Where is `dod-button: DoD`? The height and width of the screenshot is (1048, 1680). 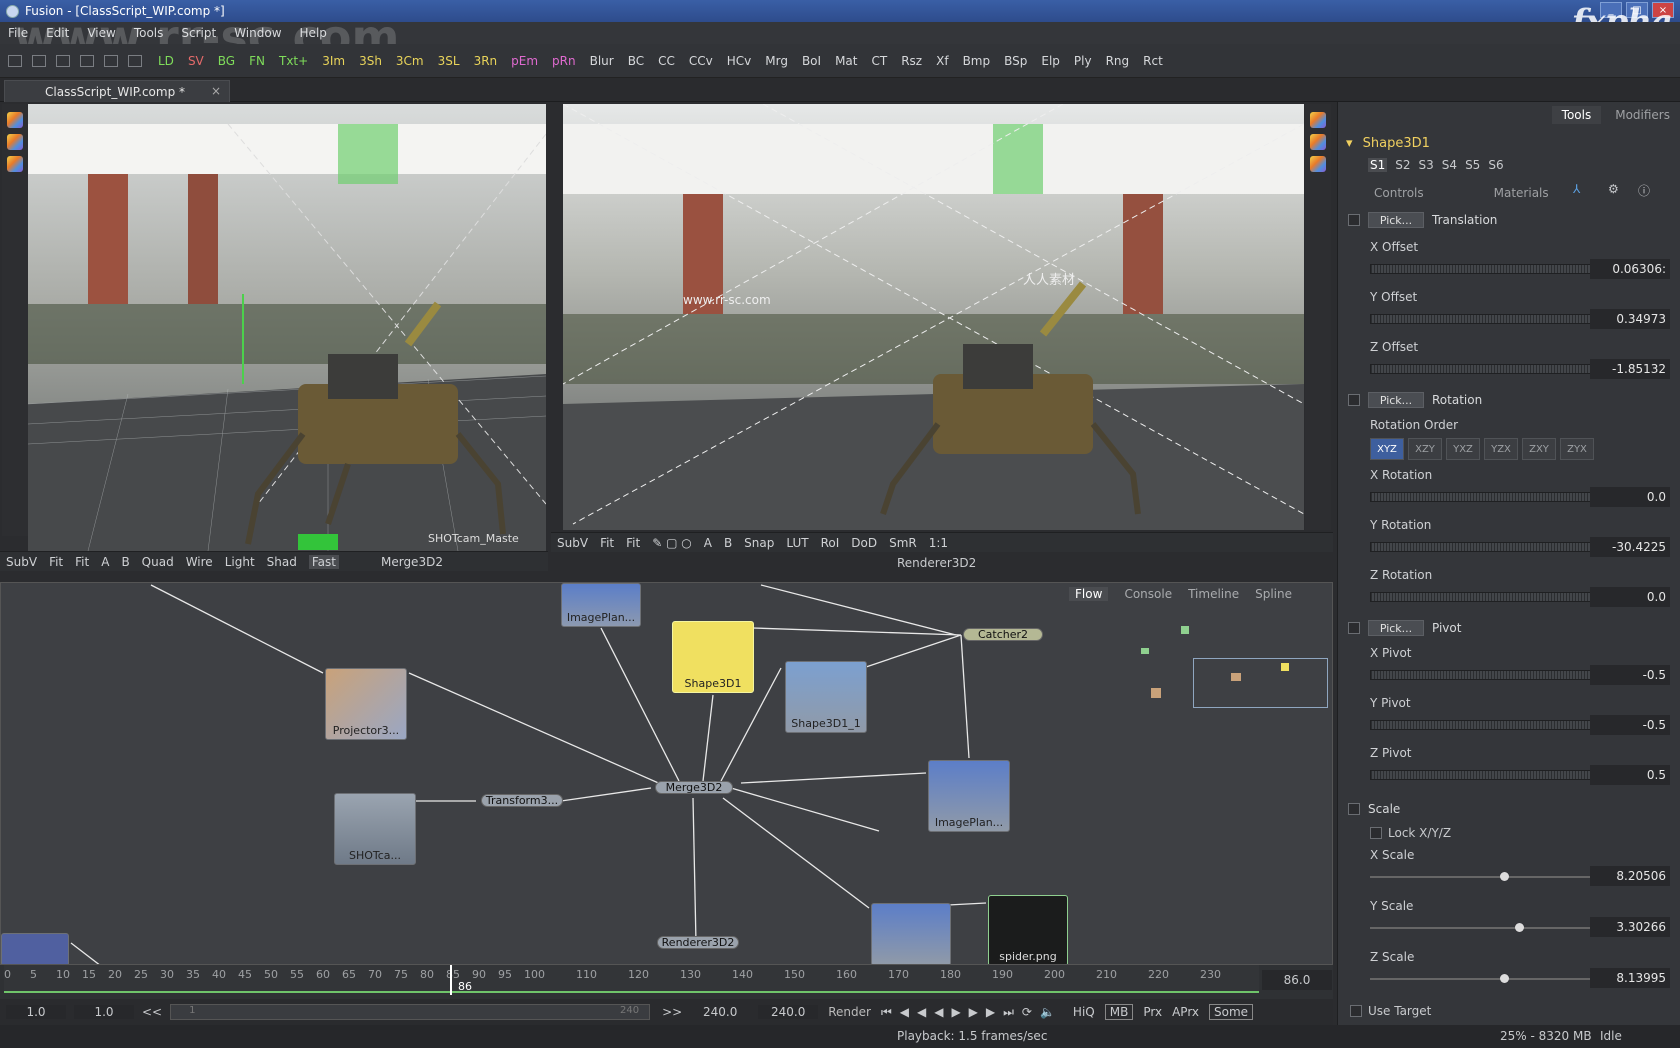 dod-button: DoD is located at coordinates (864, 543).